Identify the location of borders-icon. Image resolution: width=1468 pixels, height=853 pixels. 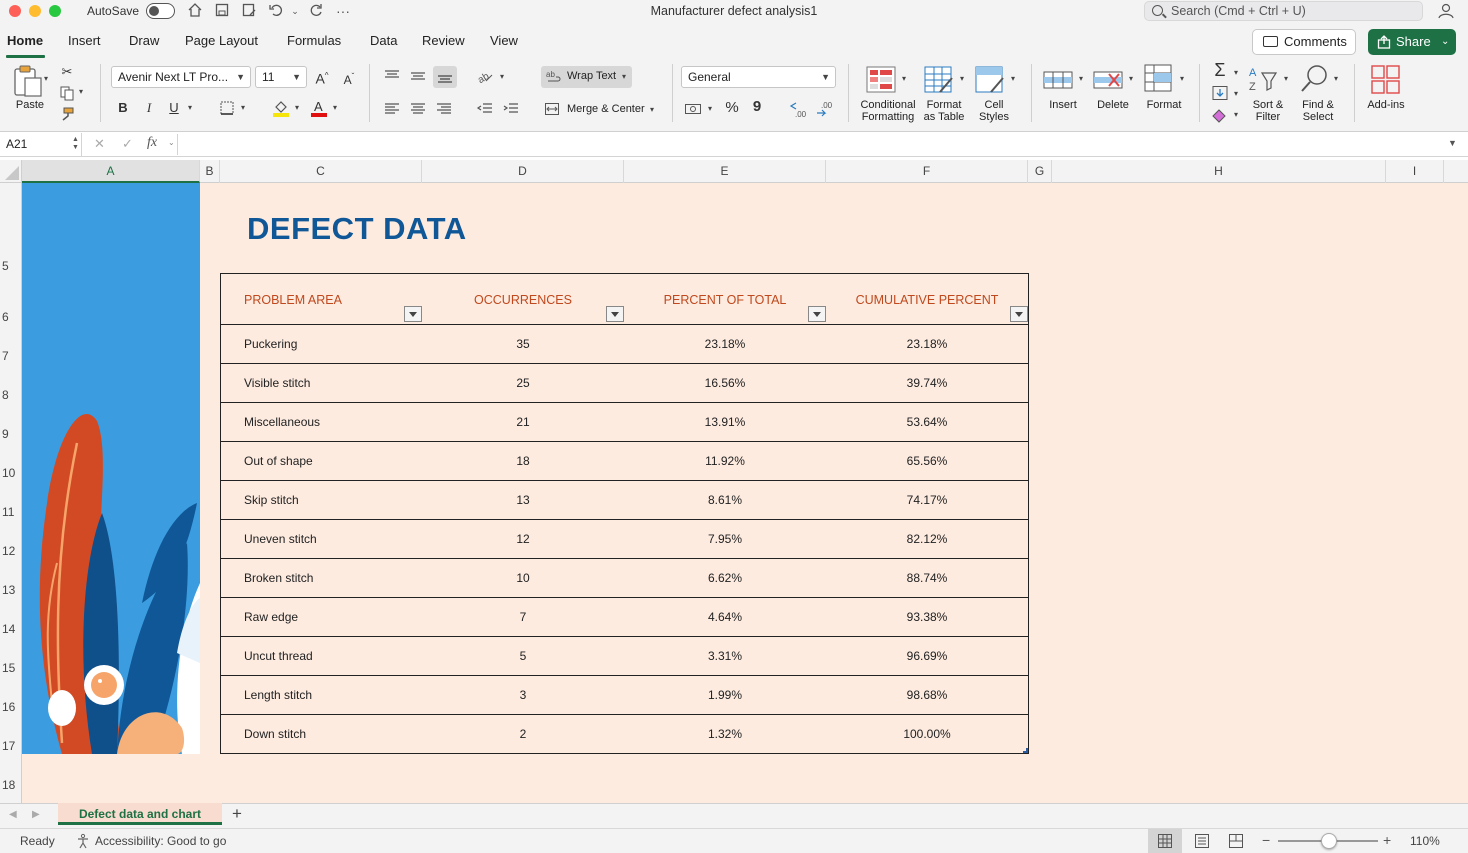
(227, 108).